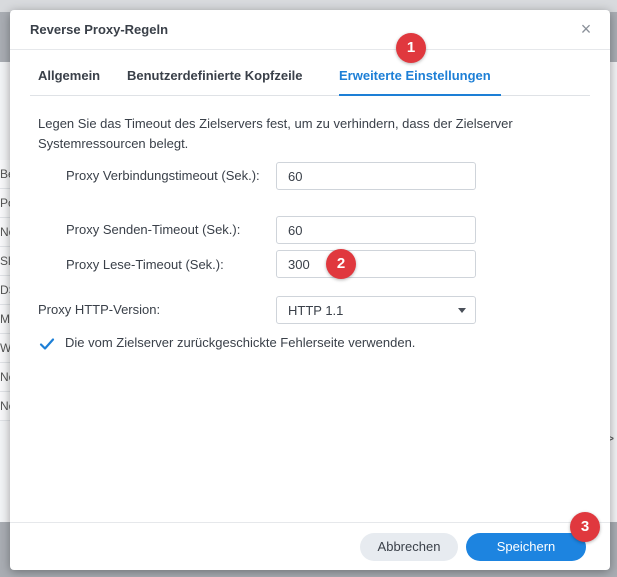 The image size is (617, 577). What do you see at coordinates (99, 309) in the screenshot?
I see `http-version-label: Proxy HTTP-Version:` at bounding box center [99, 309].